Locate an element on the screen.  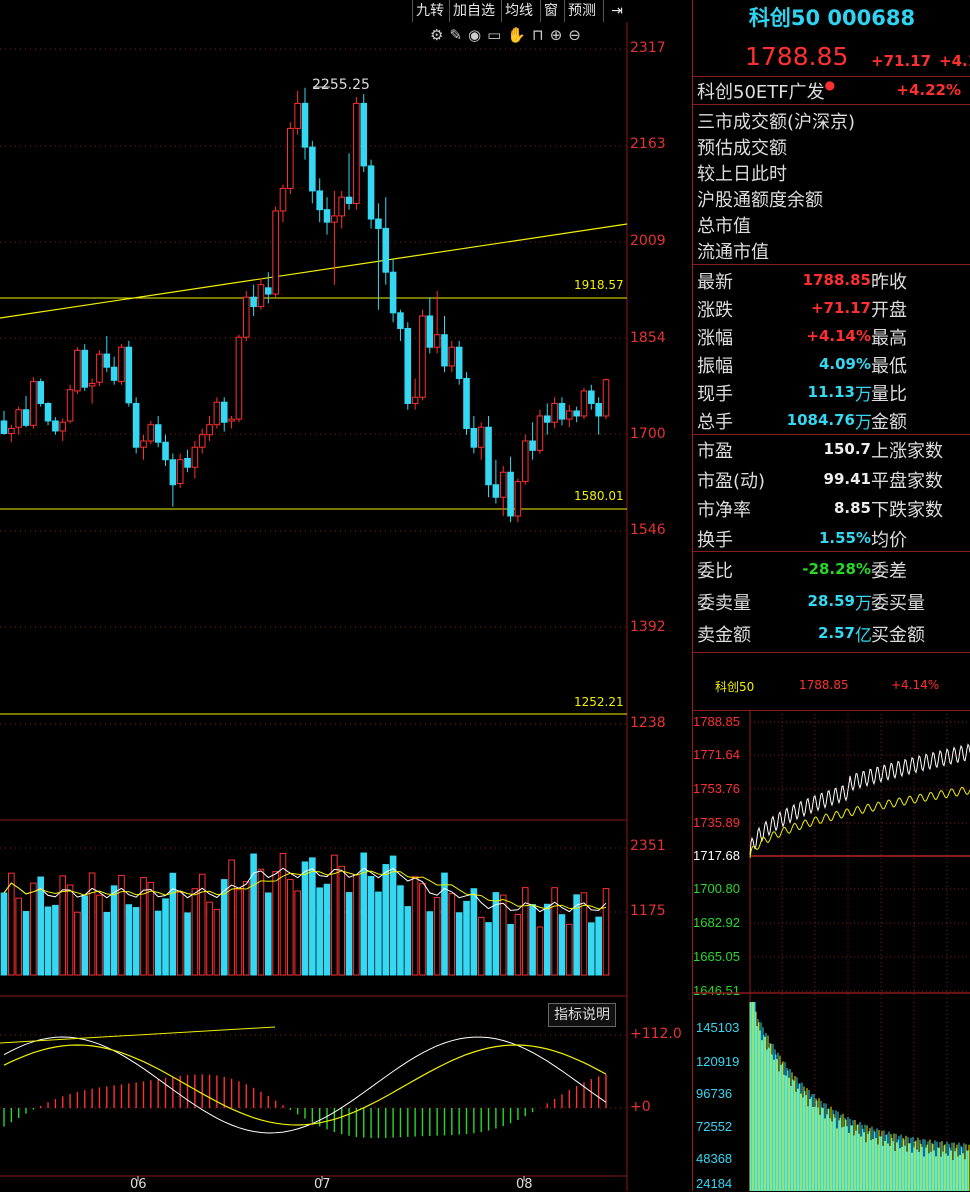
lock-box-icon: ▭ is located at coordinates (497, 35).